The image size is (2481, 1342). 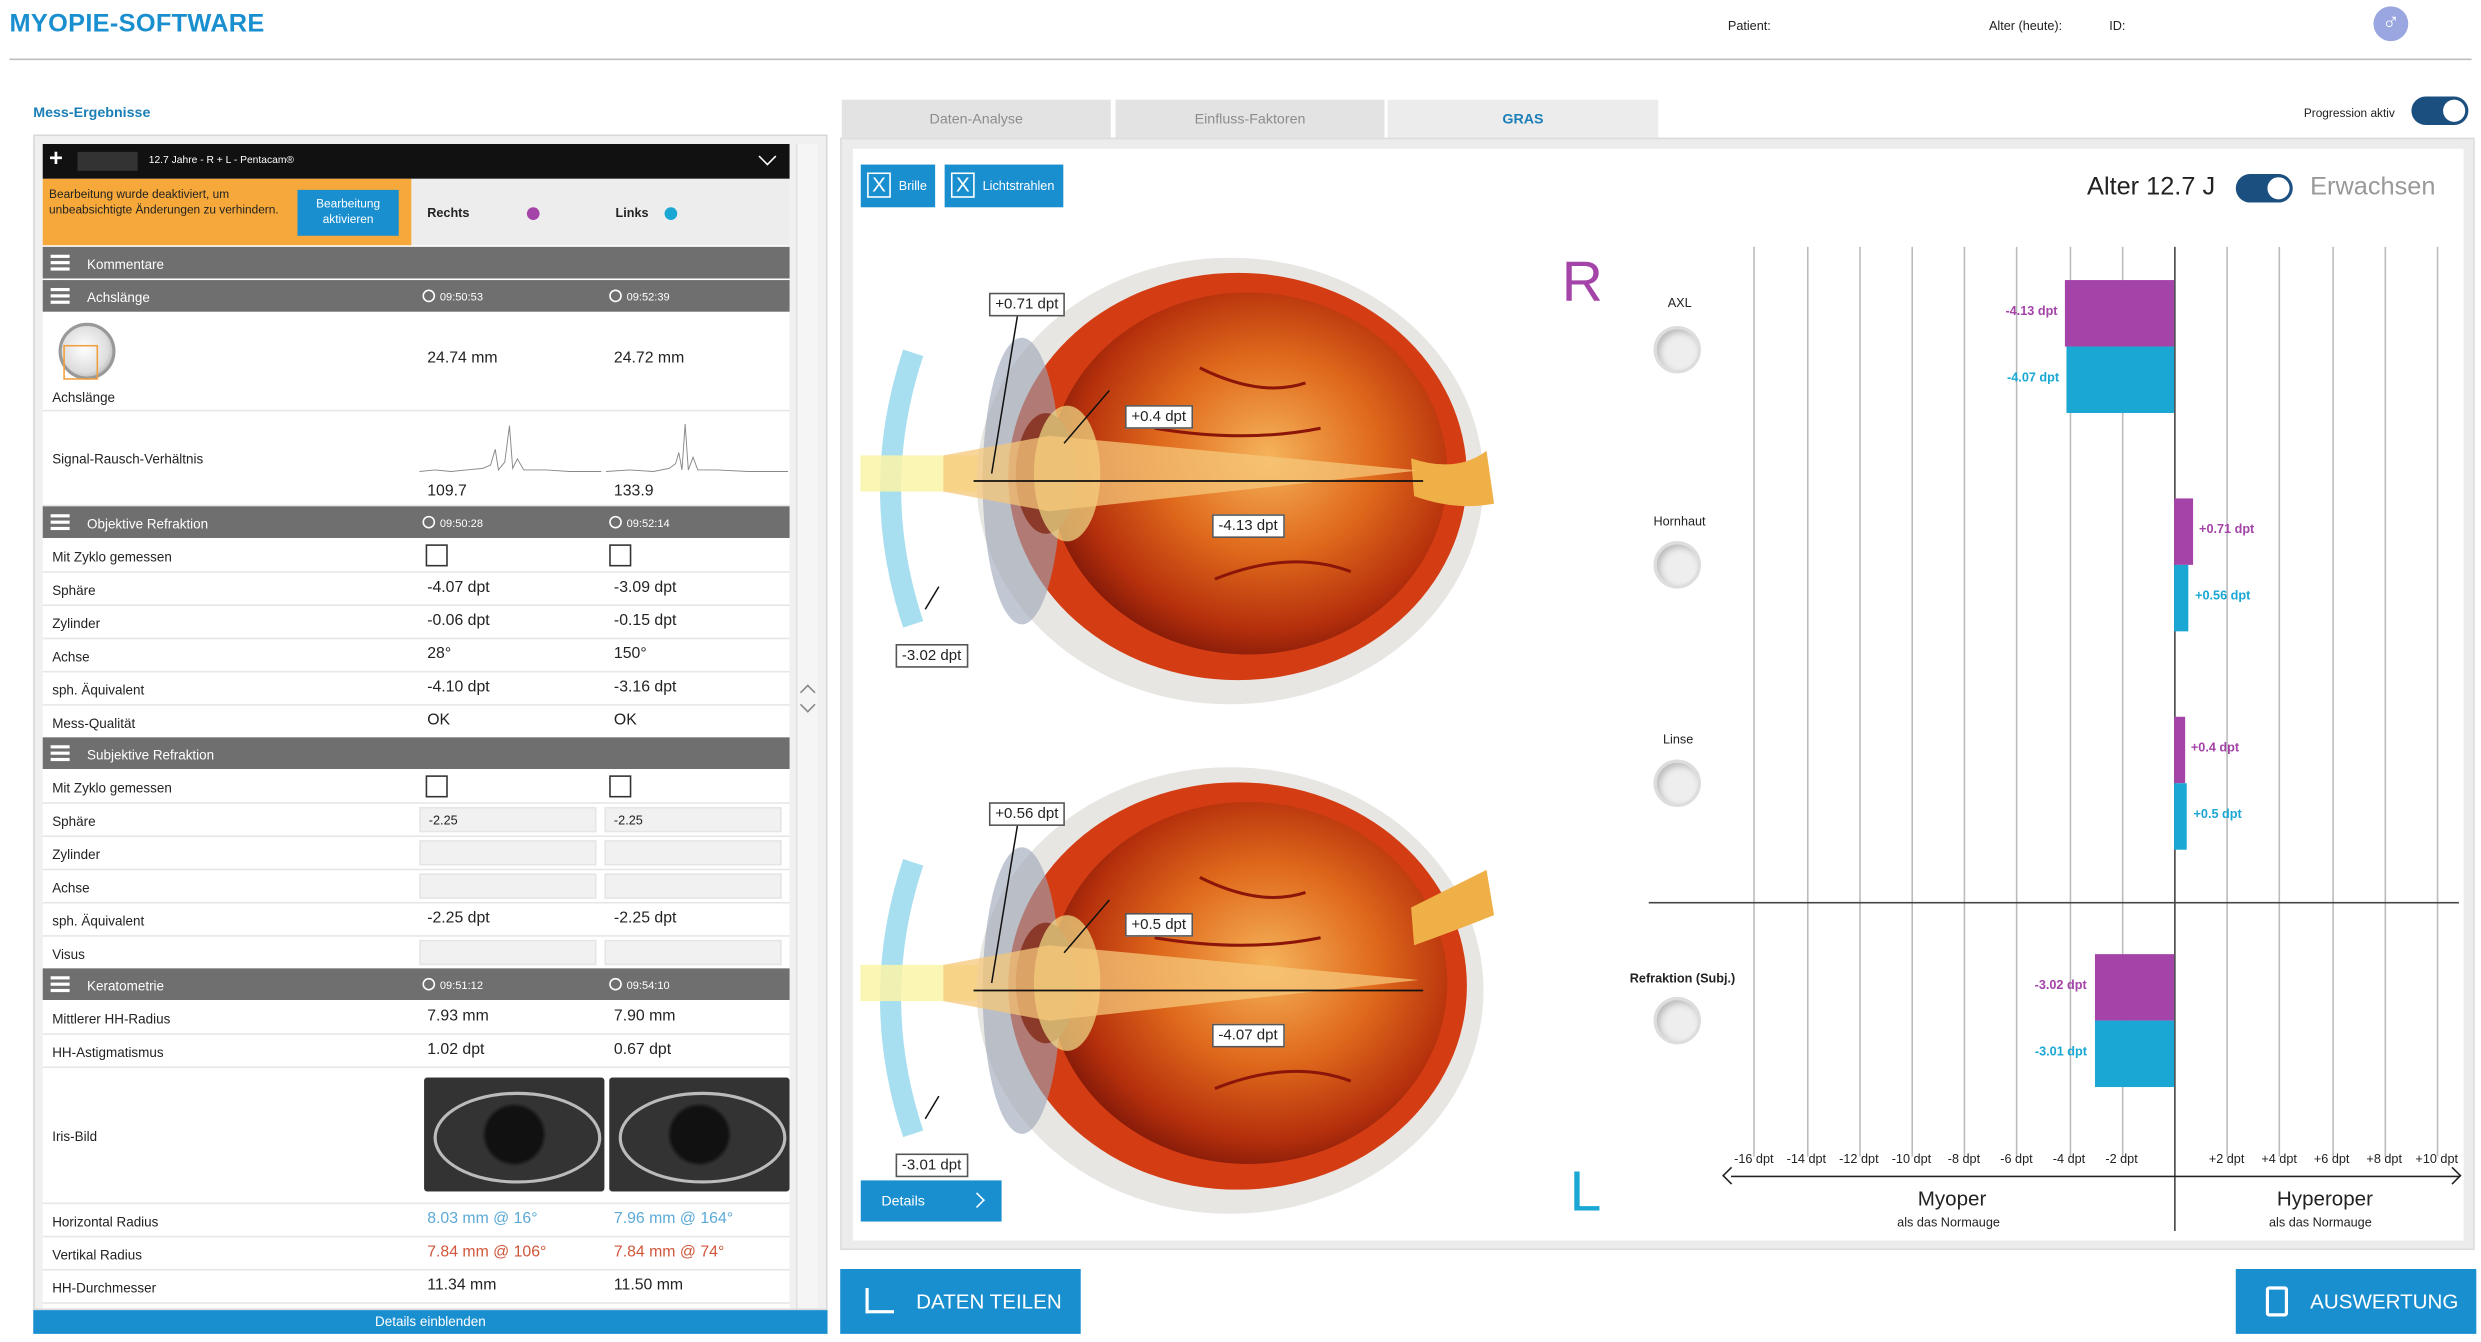 What do you see at coordinates (416, 623) in the screenshot?
I see `obj-cylinder-row: Zylinder -0.06 dpt -0.15 dpt` at bounding box center [416, 623].